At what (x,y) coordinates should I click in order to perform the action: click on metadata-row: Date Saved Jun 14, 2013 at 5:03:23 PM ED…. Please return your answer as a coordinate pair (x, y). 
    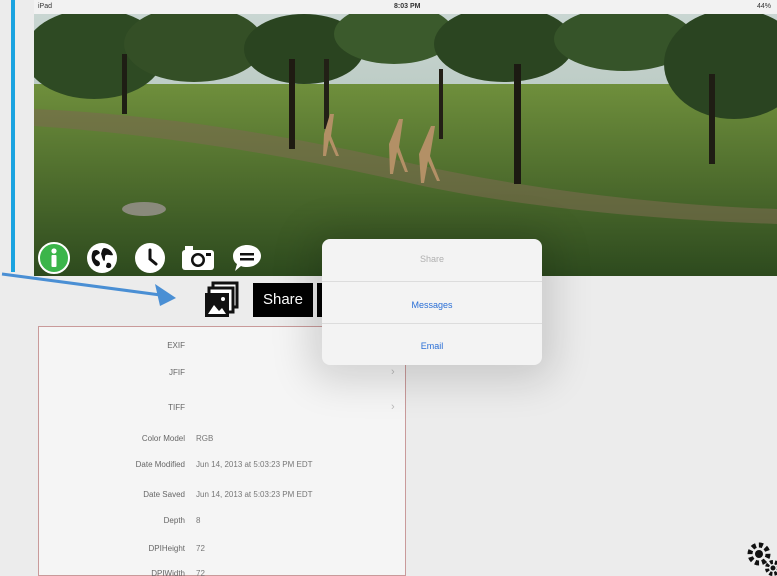
    Looking at the image, I should click on (223, 500).